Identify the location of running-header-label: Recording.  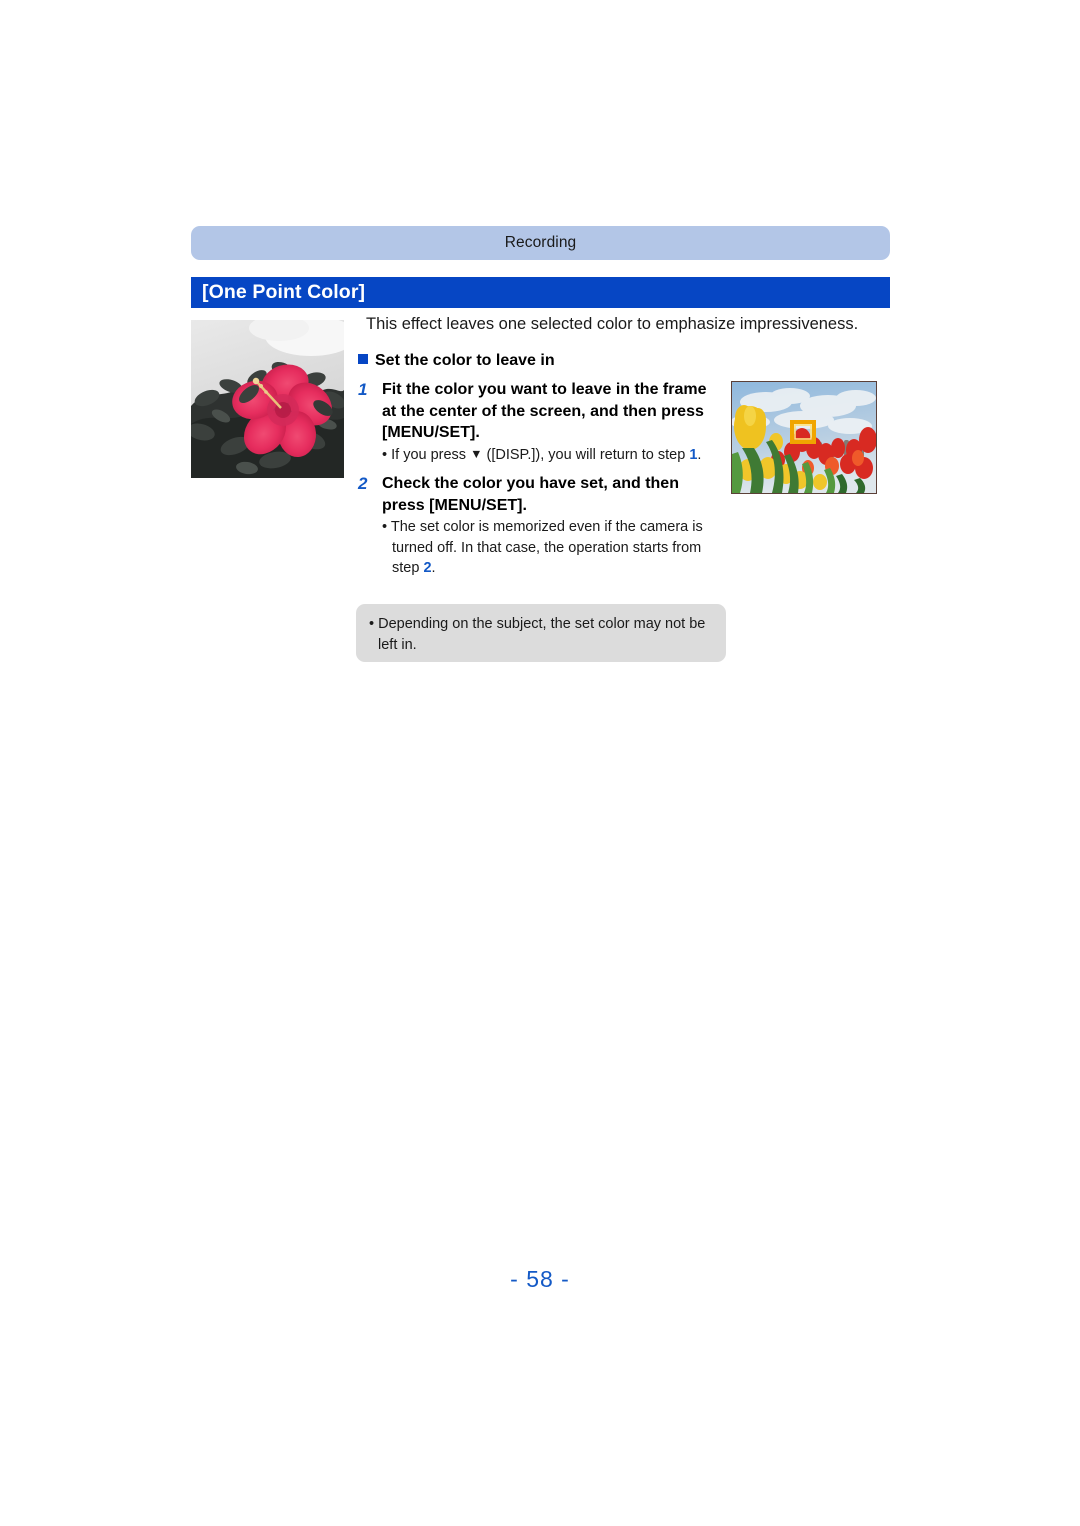
(540, 242).